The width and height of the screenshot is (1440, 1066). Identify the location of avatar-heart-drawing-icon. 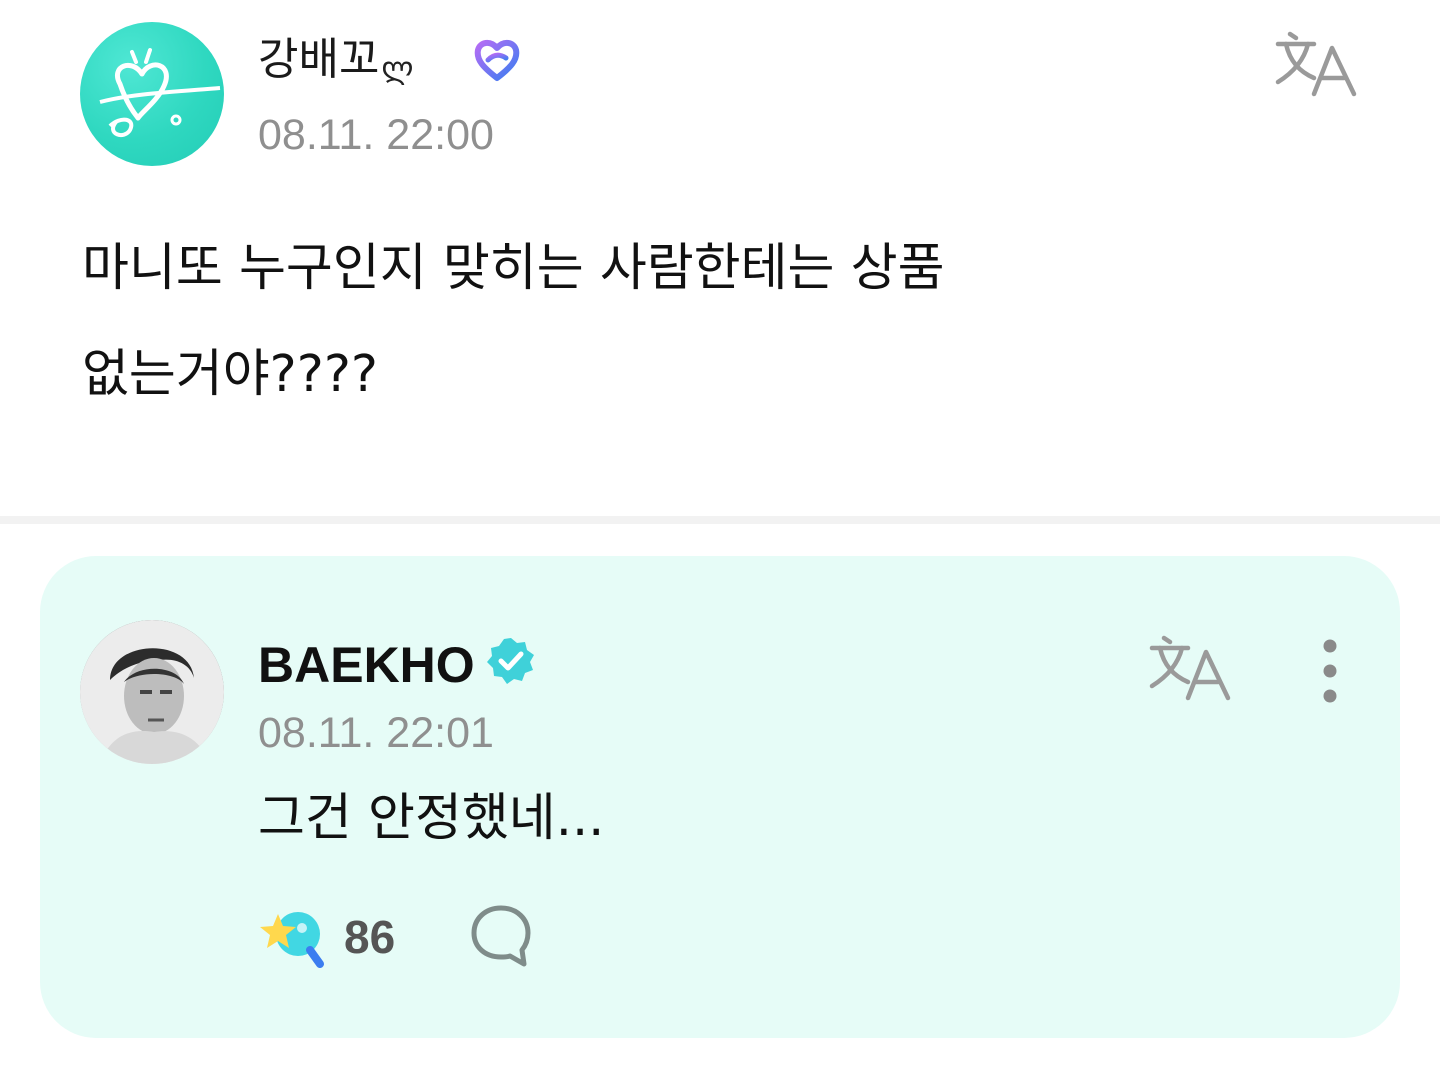
(160, 93).